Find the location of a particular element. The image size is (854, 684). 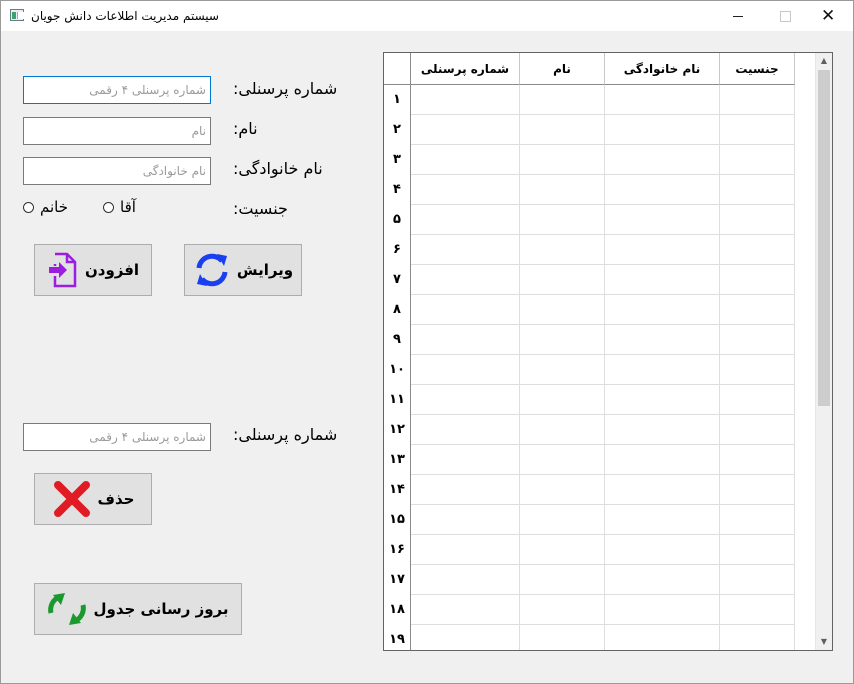

delete-personnel-input is located at coordinates (117, 437).